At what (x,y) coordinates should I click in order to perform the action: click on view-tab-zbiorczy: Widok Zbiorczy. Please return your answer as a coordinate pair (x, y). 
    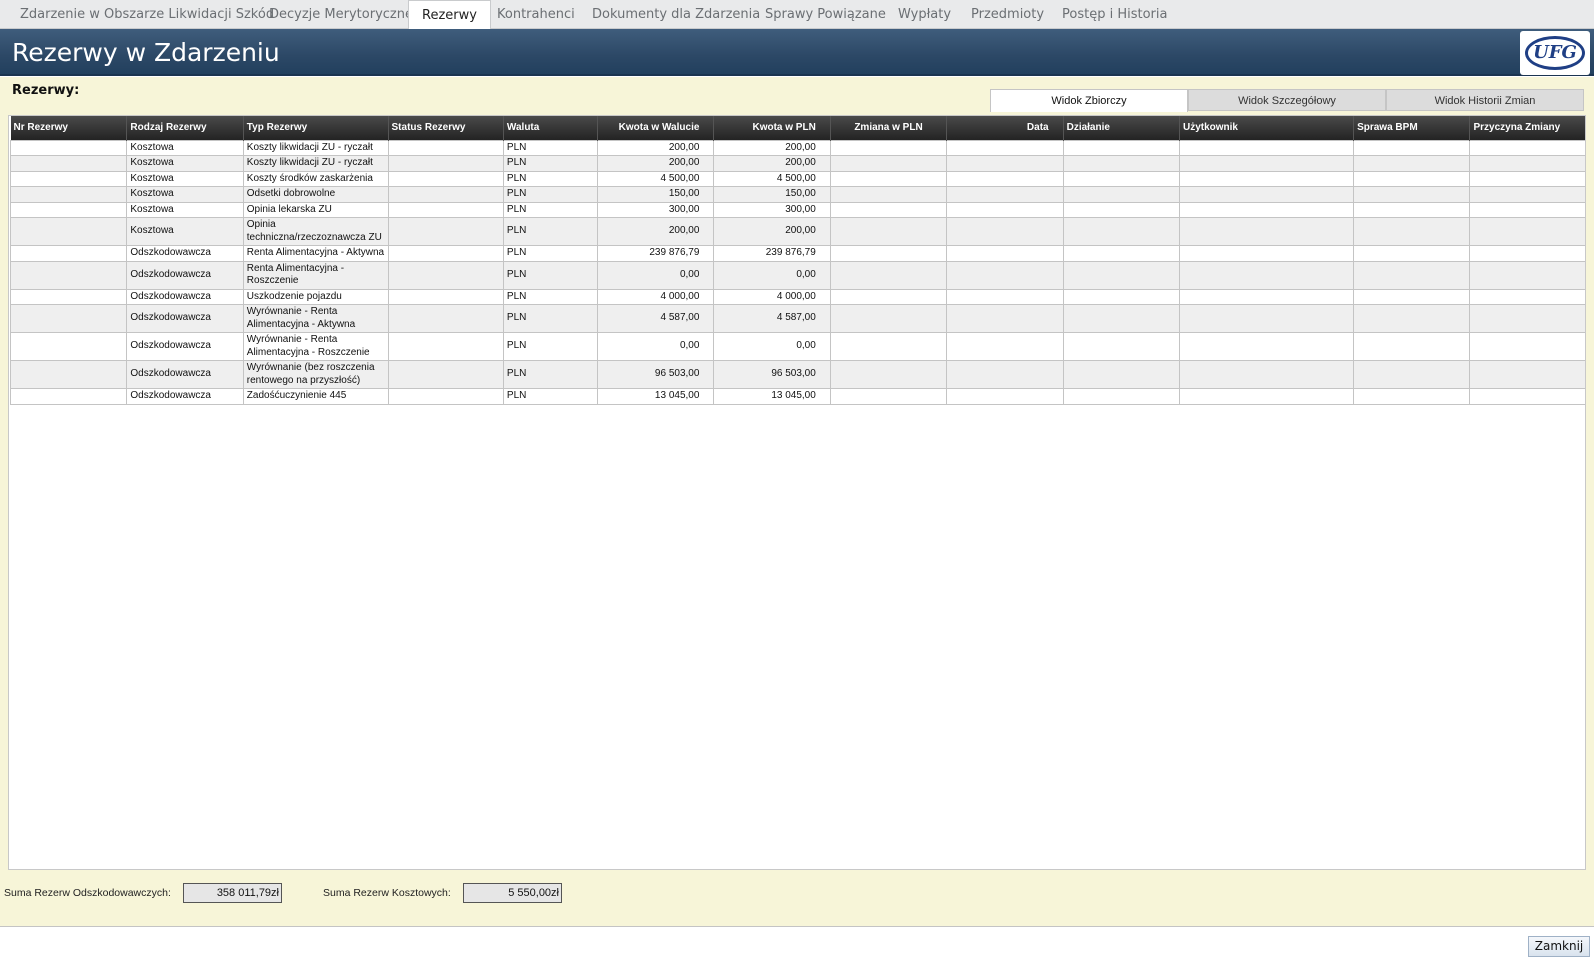
    Looking at the image, I should click on (1089, 100).